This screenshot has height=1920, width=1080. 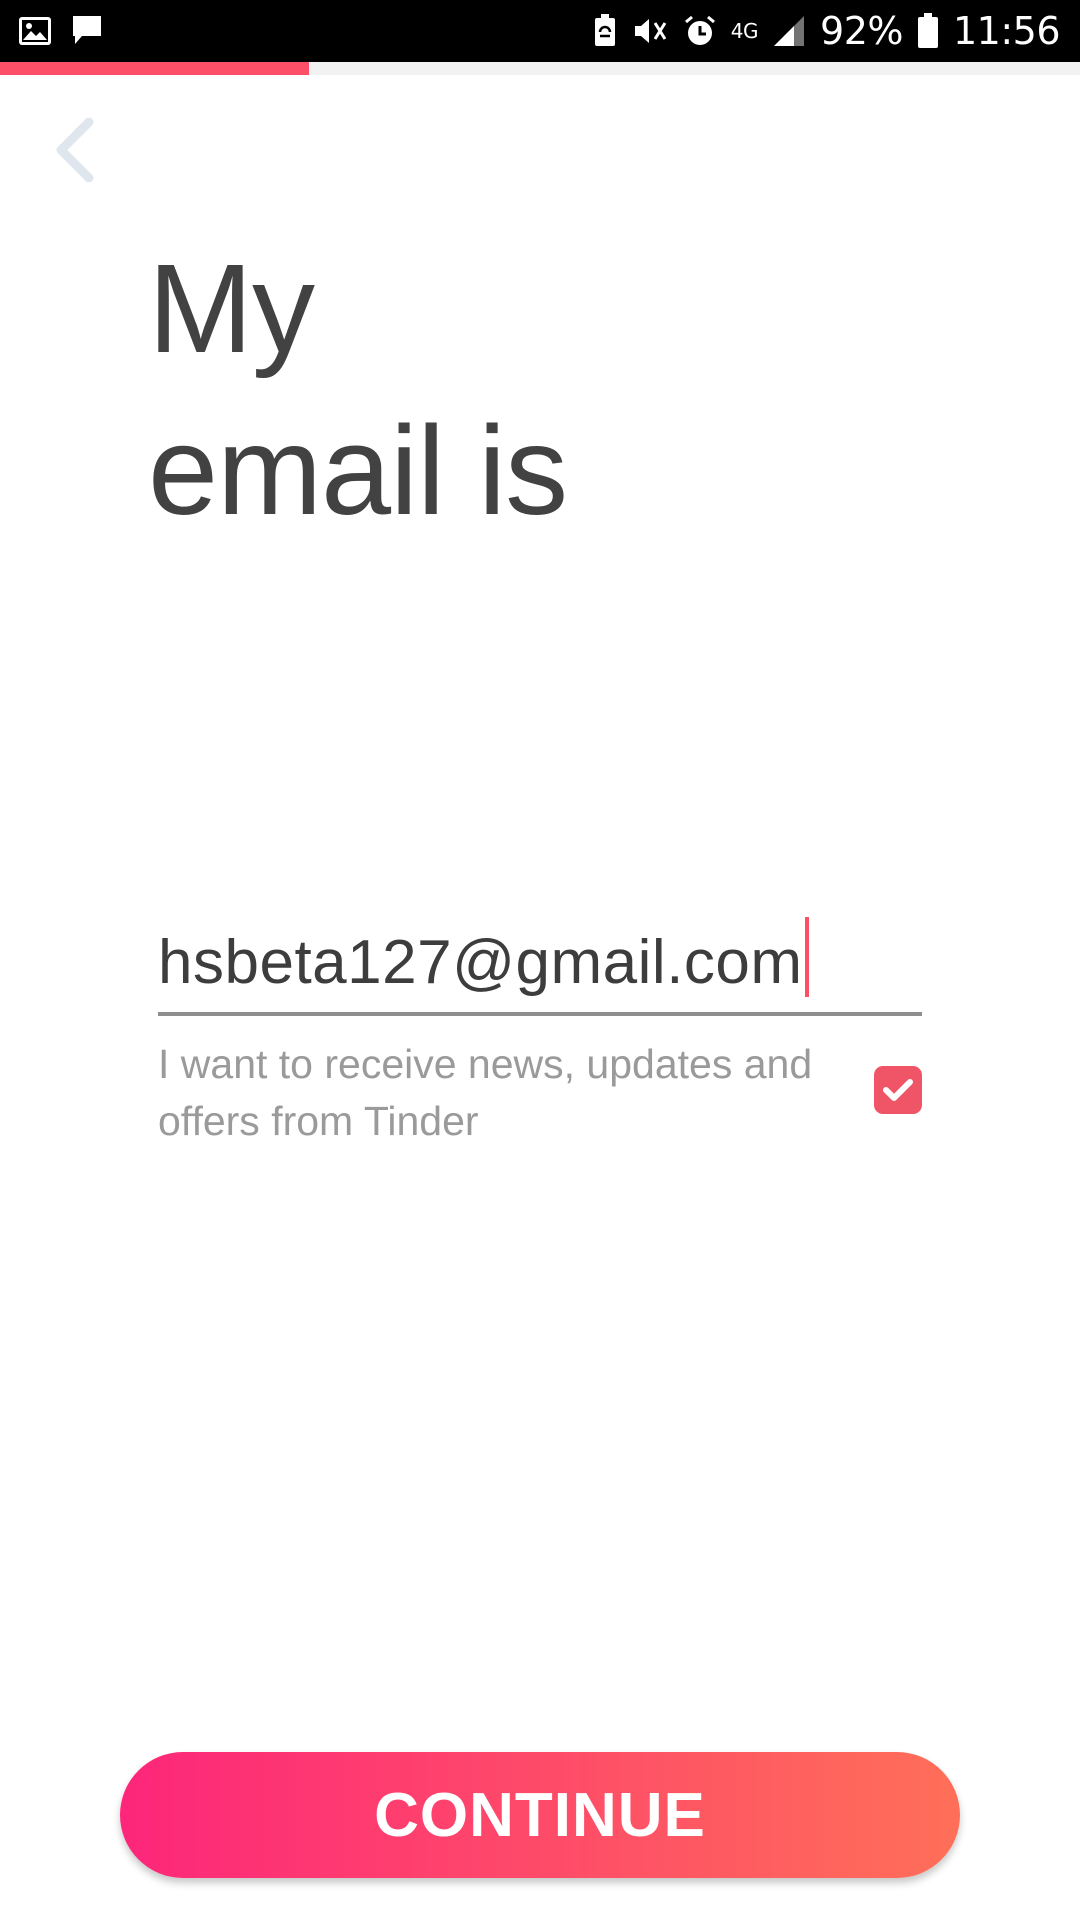 I want to click on text-cursor, so click(x=806, y=957).